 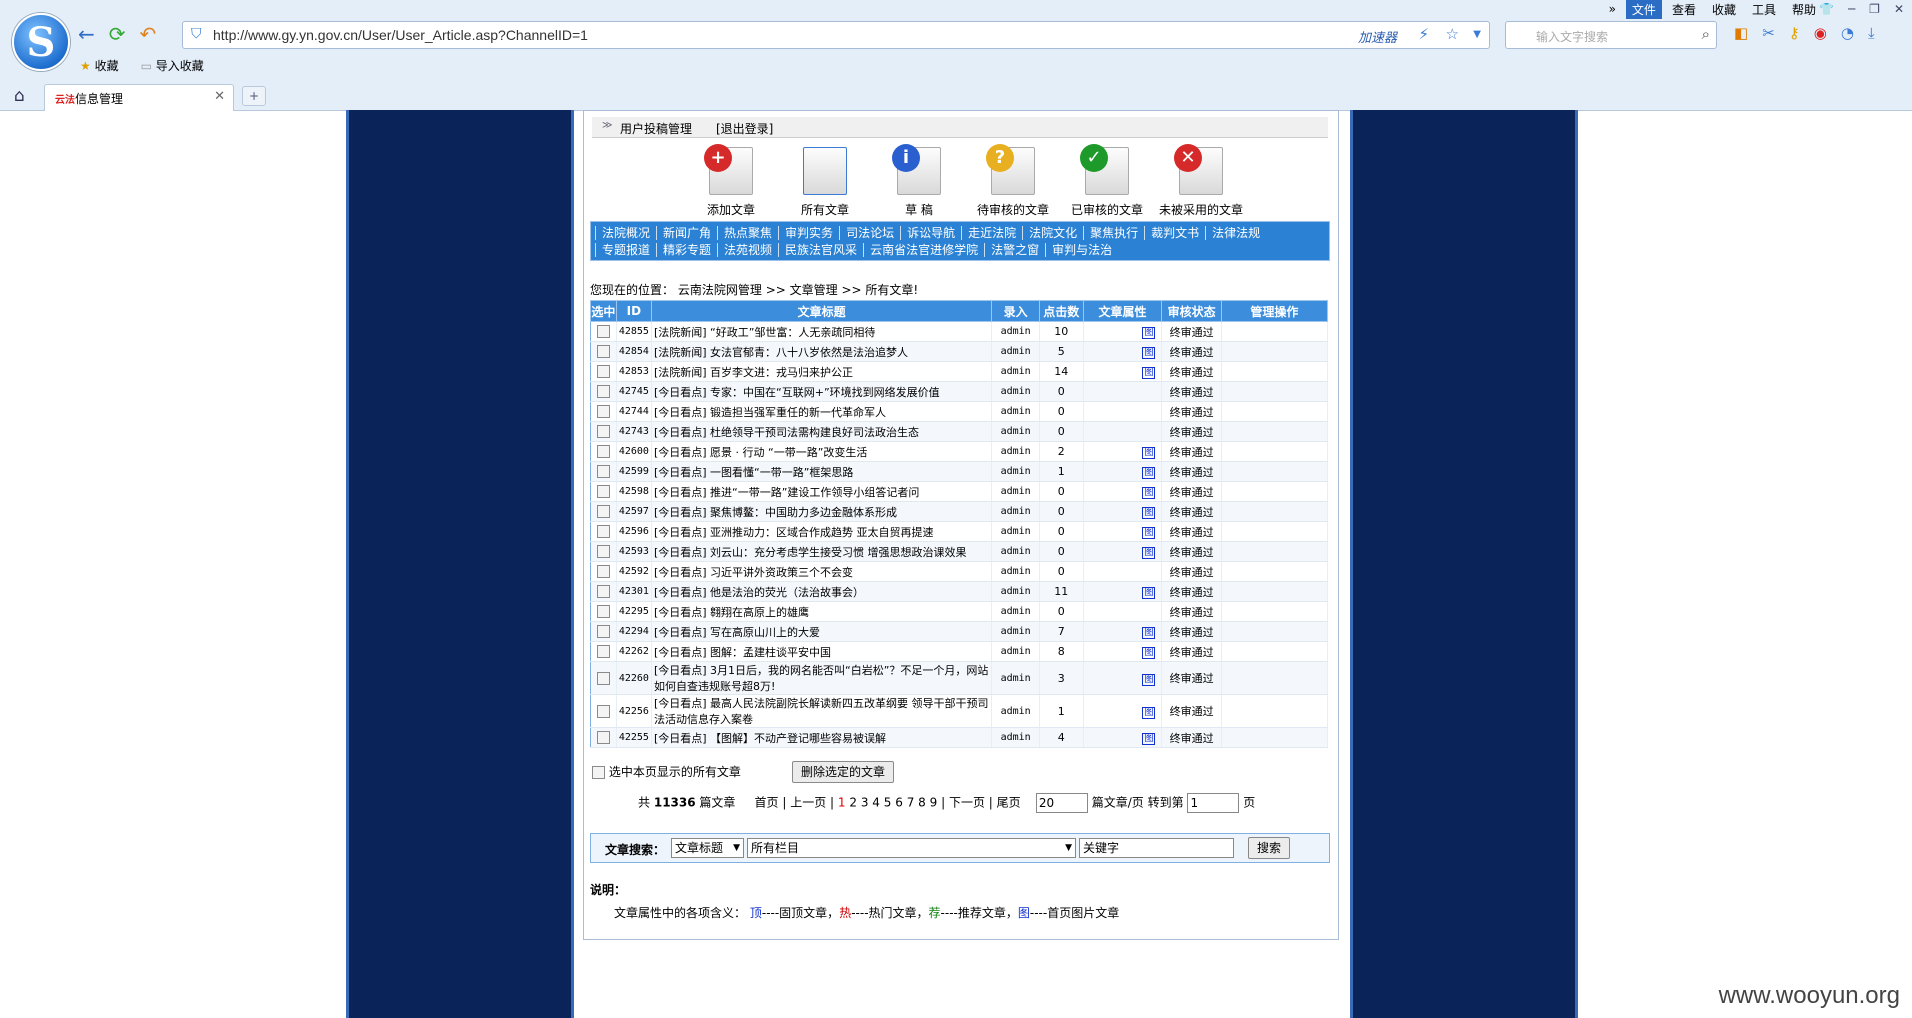 What do you see at coordinates (822, 611) in the screenshot?
I see `row-title-link: [今日看点] 翱翔在高原上的雄鹰` at bounding box center [822, 611].